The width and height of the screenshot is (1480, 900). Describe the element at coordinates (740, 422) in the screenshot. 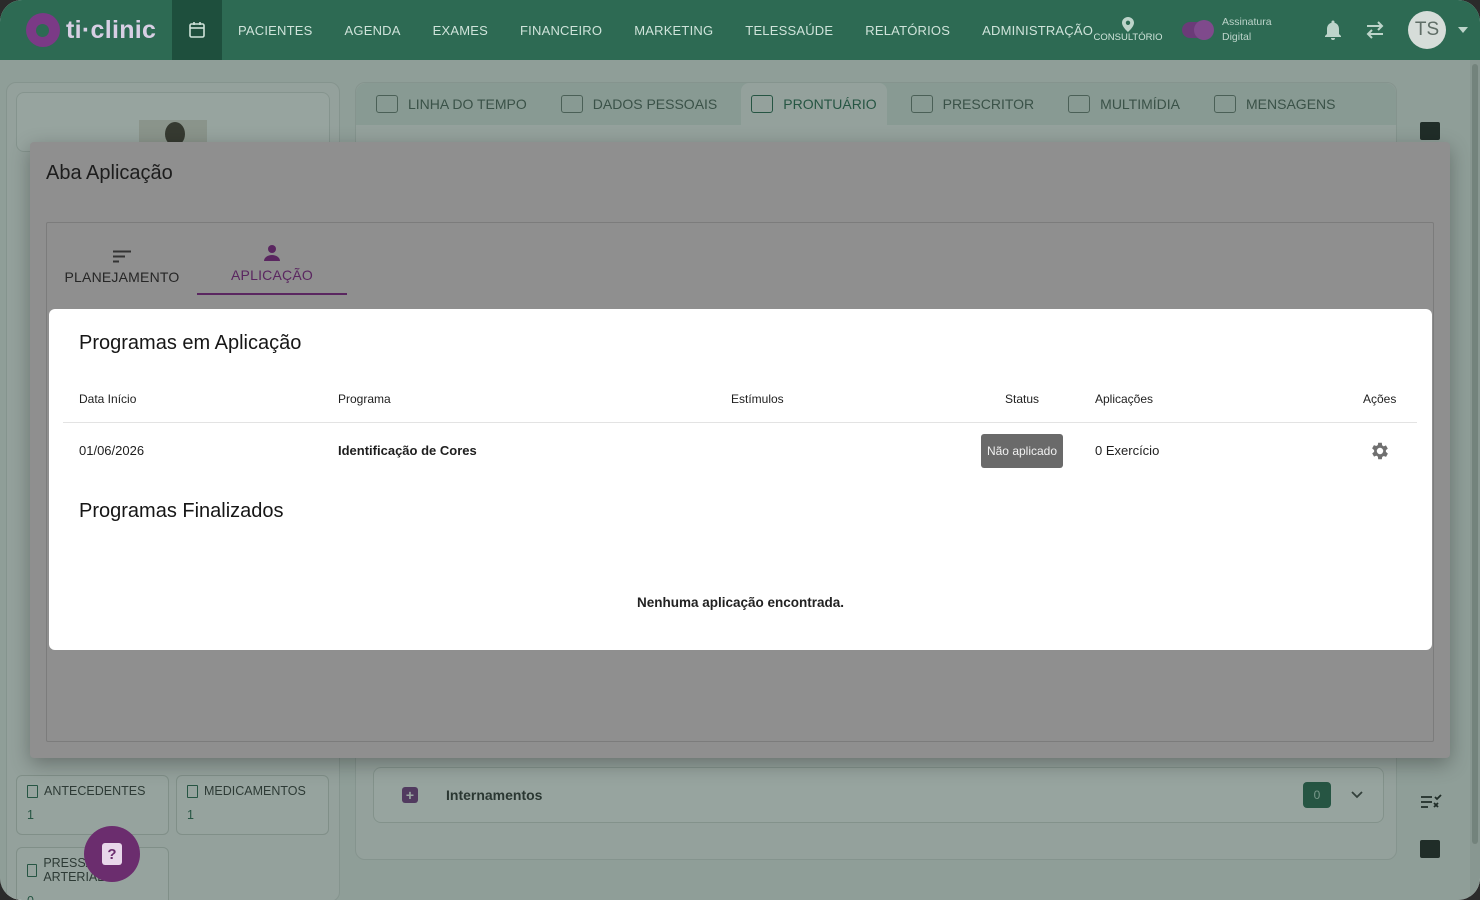

I see `table-divider` at that location.